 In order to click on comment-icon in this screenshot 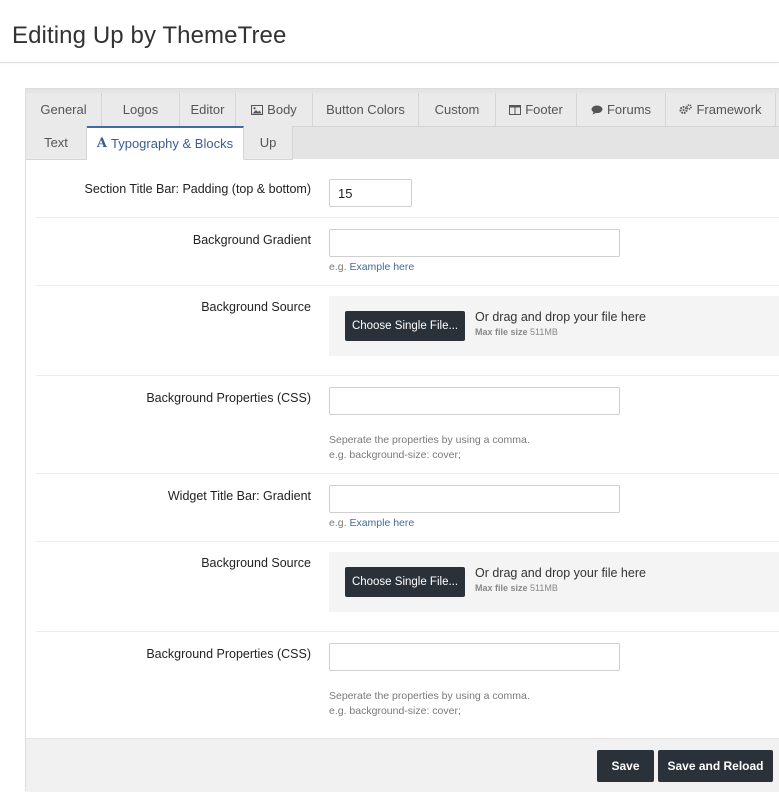, I will do `click(597, 110)`.